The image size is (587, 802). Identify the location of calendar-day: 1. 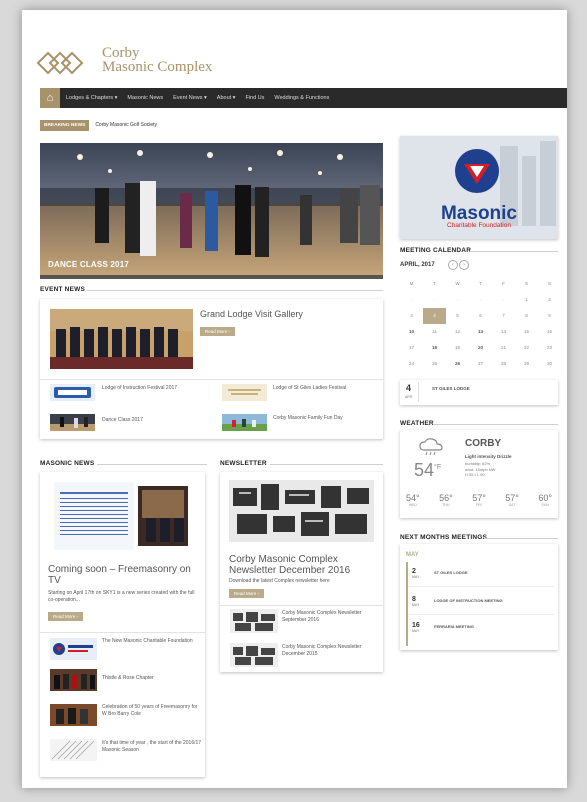
(526, 300).